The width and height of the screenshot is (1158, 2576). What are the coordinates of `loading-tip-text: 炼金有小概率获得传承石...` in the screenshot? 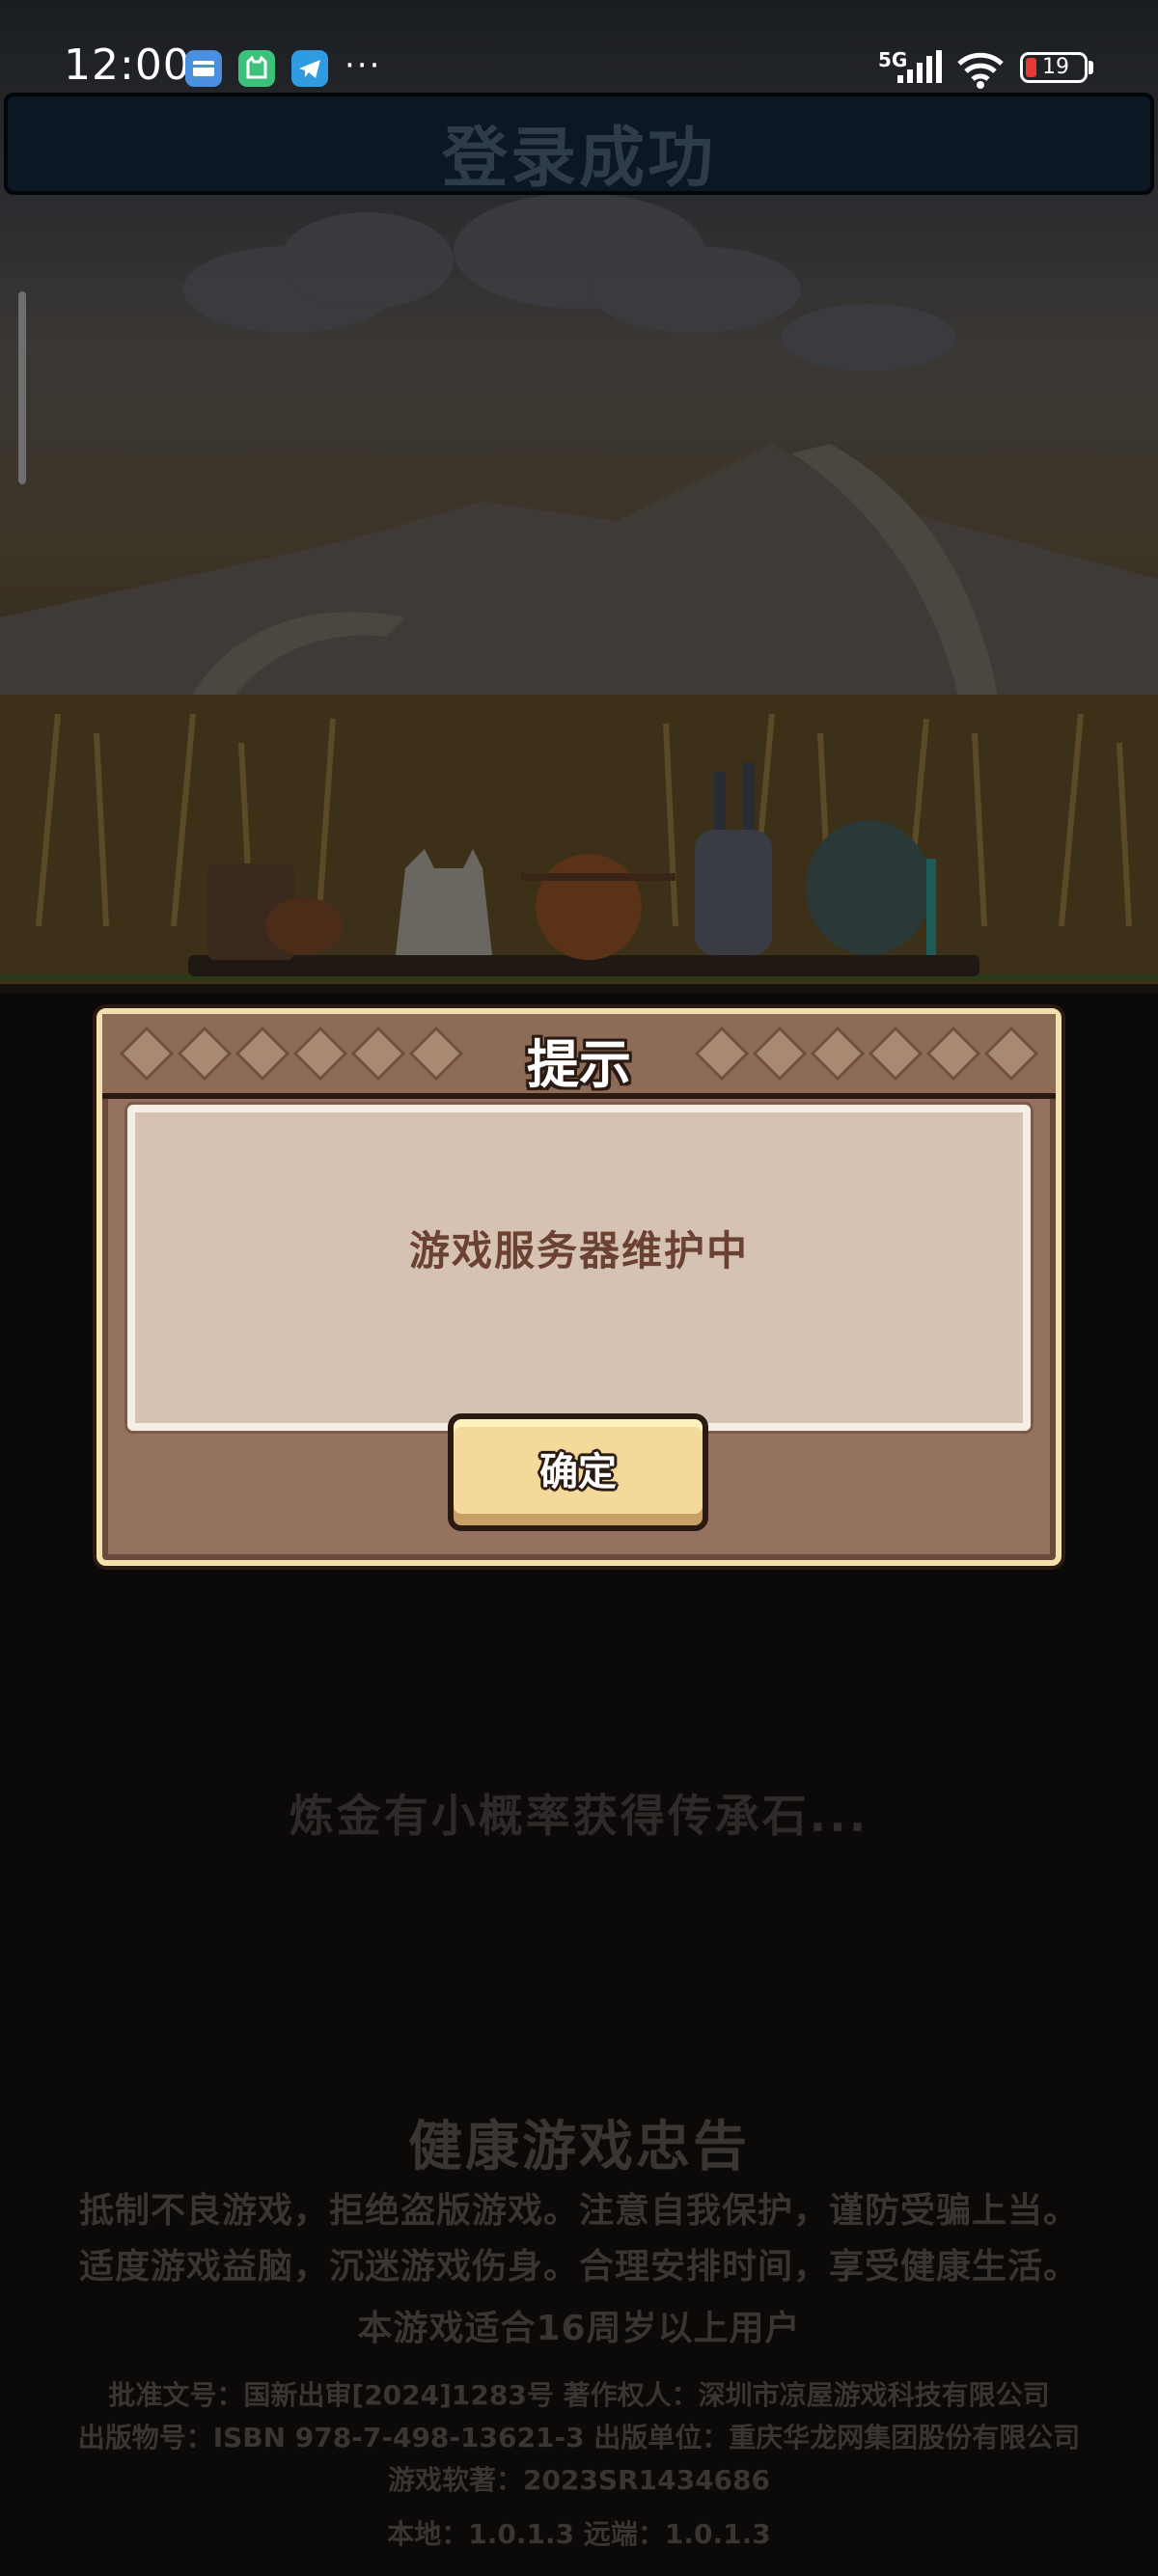 It's located at (579, 1816).